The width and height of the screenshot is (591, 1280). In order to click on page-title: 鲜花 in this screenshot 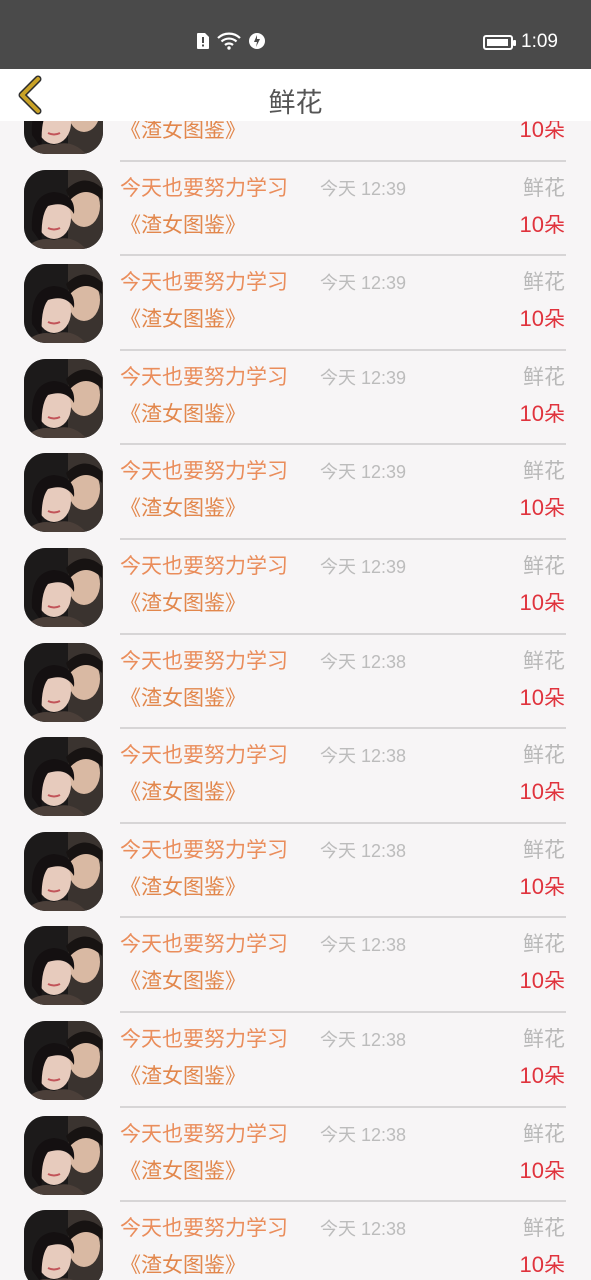, I will do `click(295, 103)`.